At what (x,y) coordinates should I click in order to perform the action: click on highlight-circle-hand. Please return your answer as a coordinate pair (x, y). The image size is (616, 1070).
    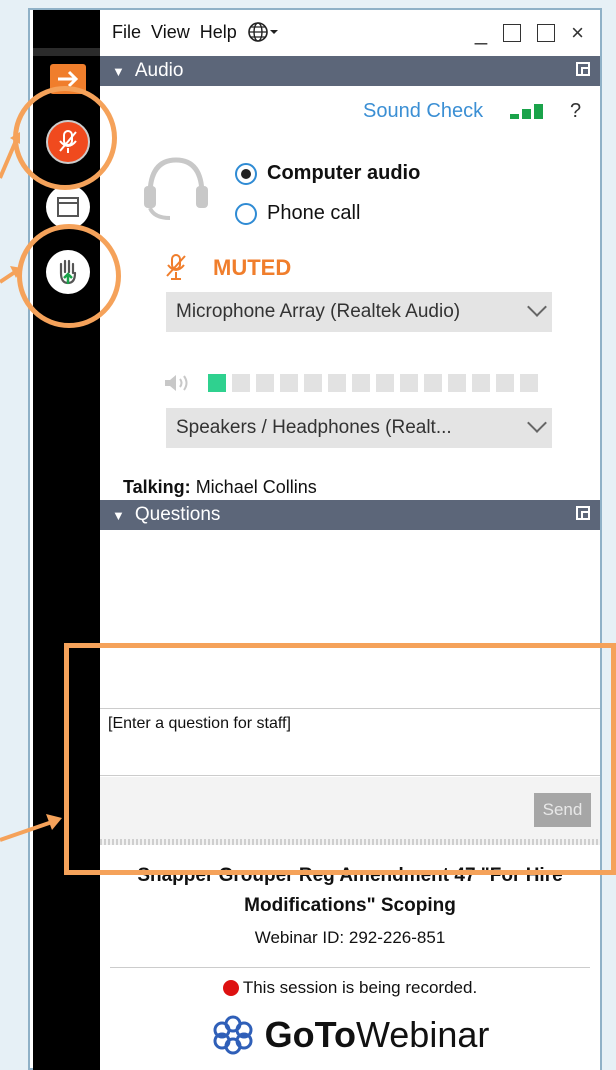
    Looking at the image, I should click on (69, 276).